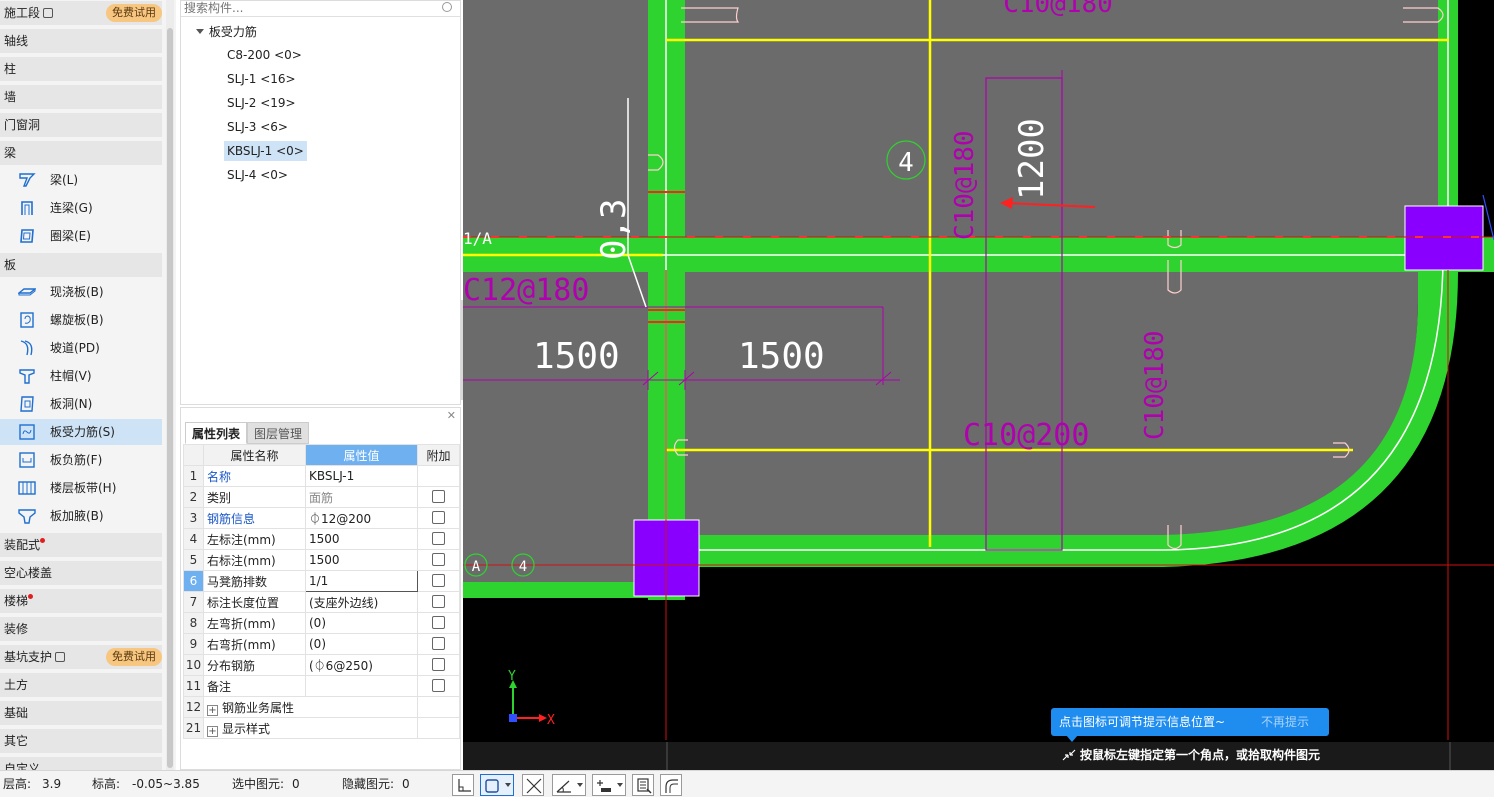 The image size is (1494, 797). Describe the element at coordinates (81, 320) in the screenshot. I see `nav-item-spiral-slab: 螺旋板(B)` at that location.